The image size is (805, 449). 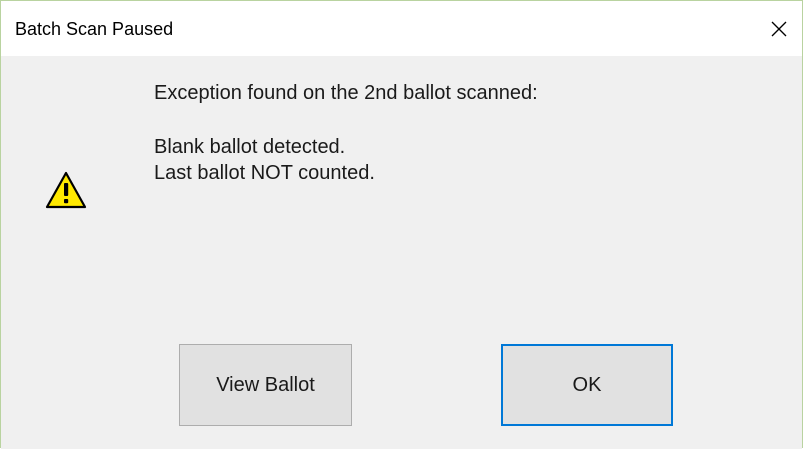 I want to click on blank-ballot-message: Blank ballot detected., so click(x=250, y=147).